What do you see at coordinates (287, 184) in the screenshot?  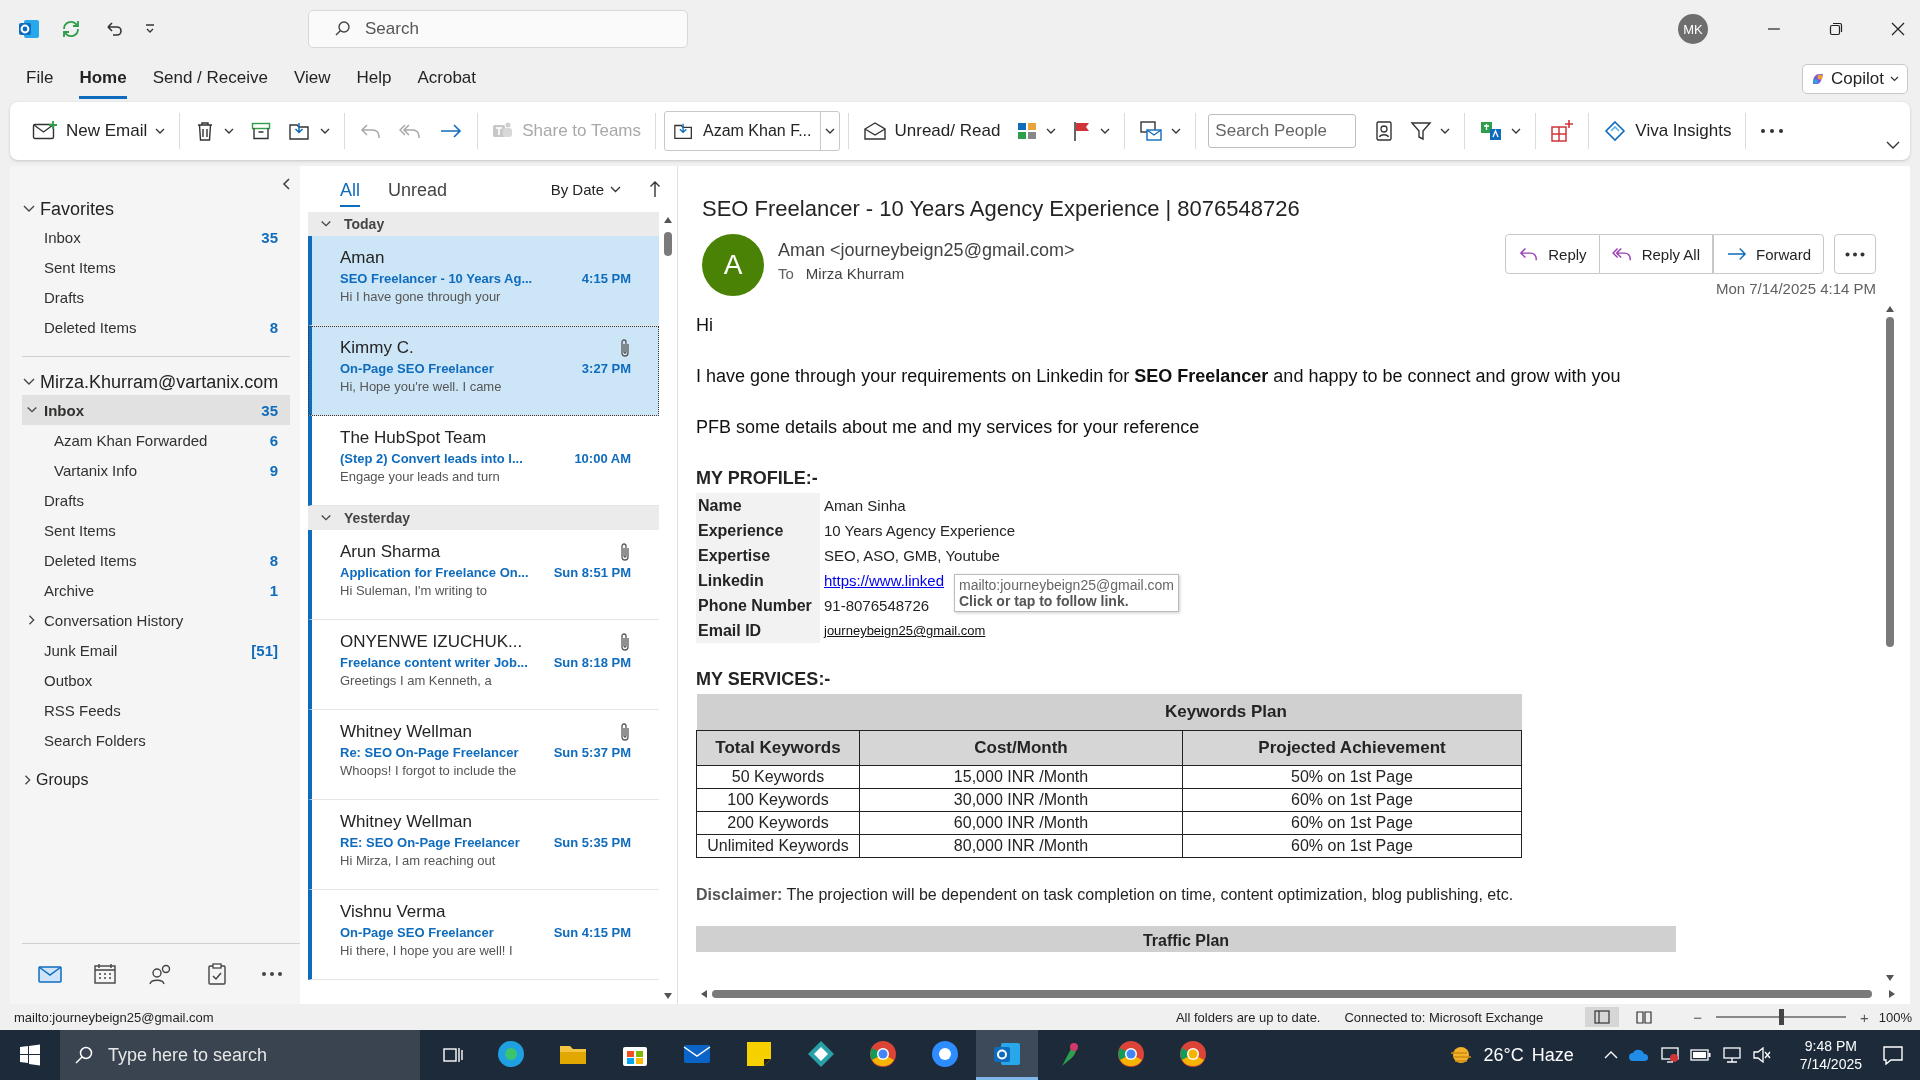 I see `collapse-pane-icon` at bounding box center [287, 184].